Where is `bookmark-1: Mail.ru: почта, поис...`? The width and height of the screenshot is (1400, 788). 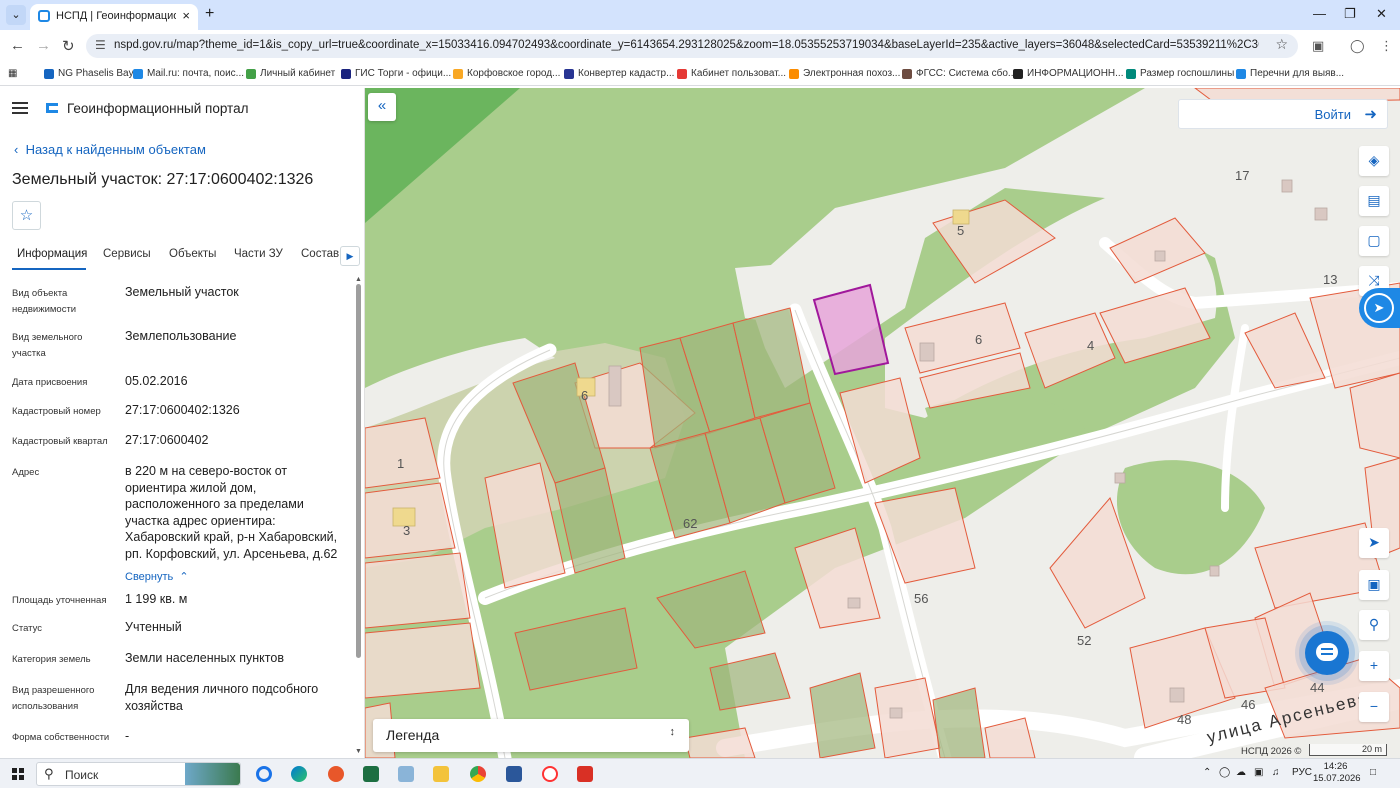 bookmark-1: Mail.ru: почта, поис... is located at coordinates (188, 73).